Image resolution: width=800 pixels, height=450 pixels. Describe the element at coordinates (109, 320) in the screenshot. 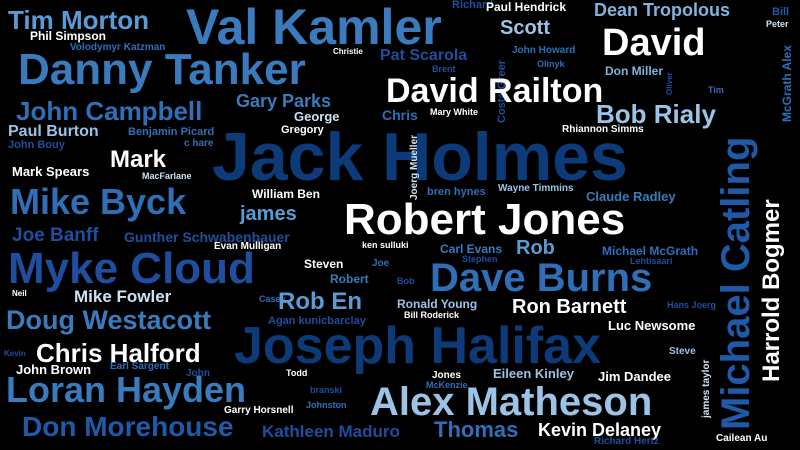

I see `word-doug-westacott: Doug Westacott` at that location.